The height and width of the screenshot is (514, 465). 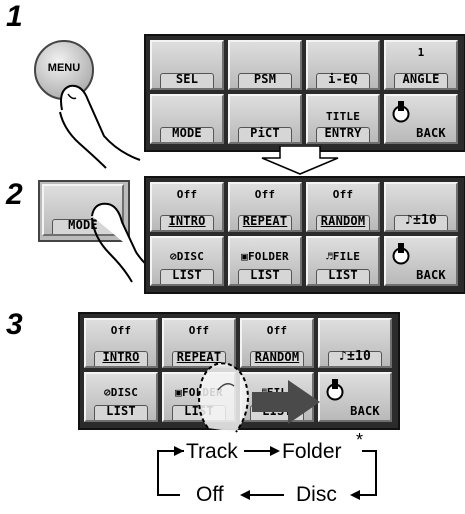 I want to click on sequence-disc: Disc, so click(x=316, y=494).